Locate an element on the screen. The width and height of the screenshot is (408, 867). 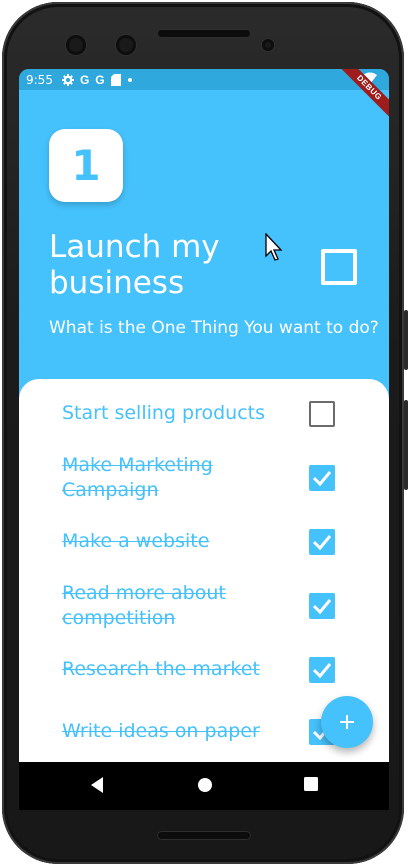
status-bar: 9:55 G G DEBUG is located at coordinates (204, 98).